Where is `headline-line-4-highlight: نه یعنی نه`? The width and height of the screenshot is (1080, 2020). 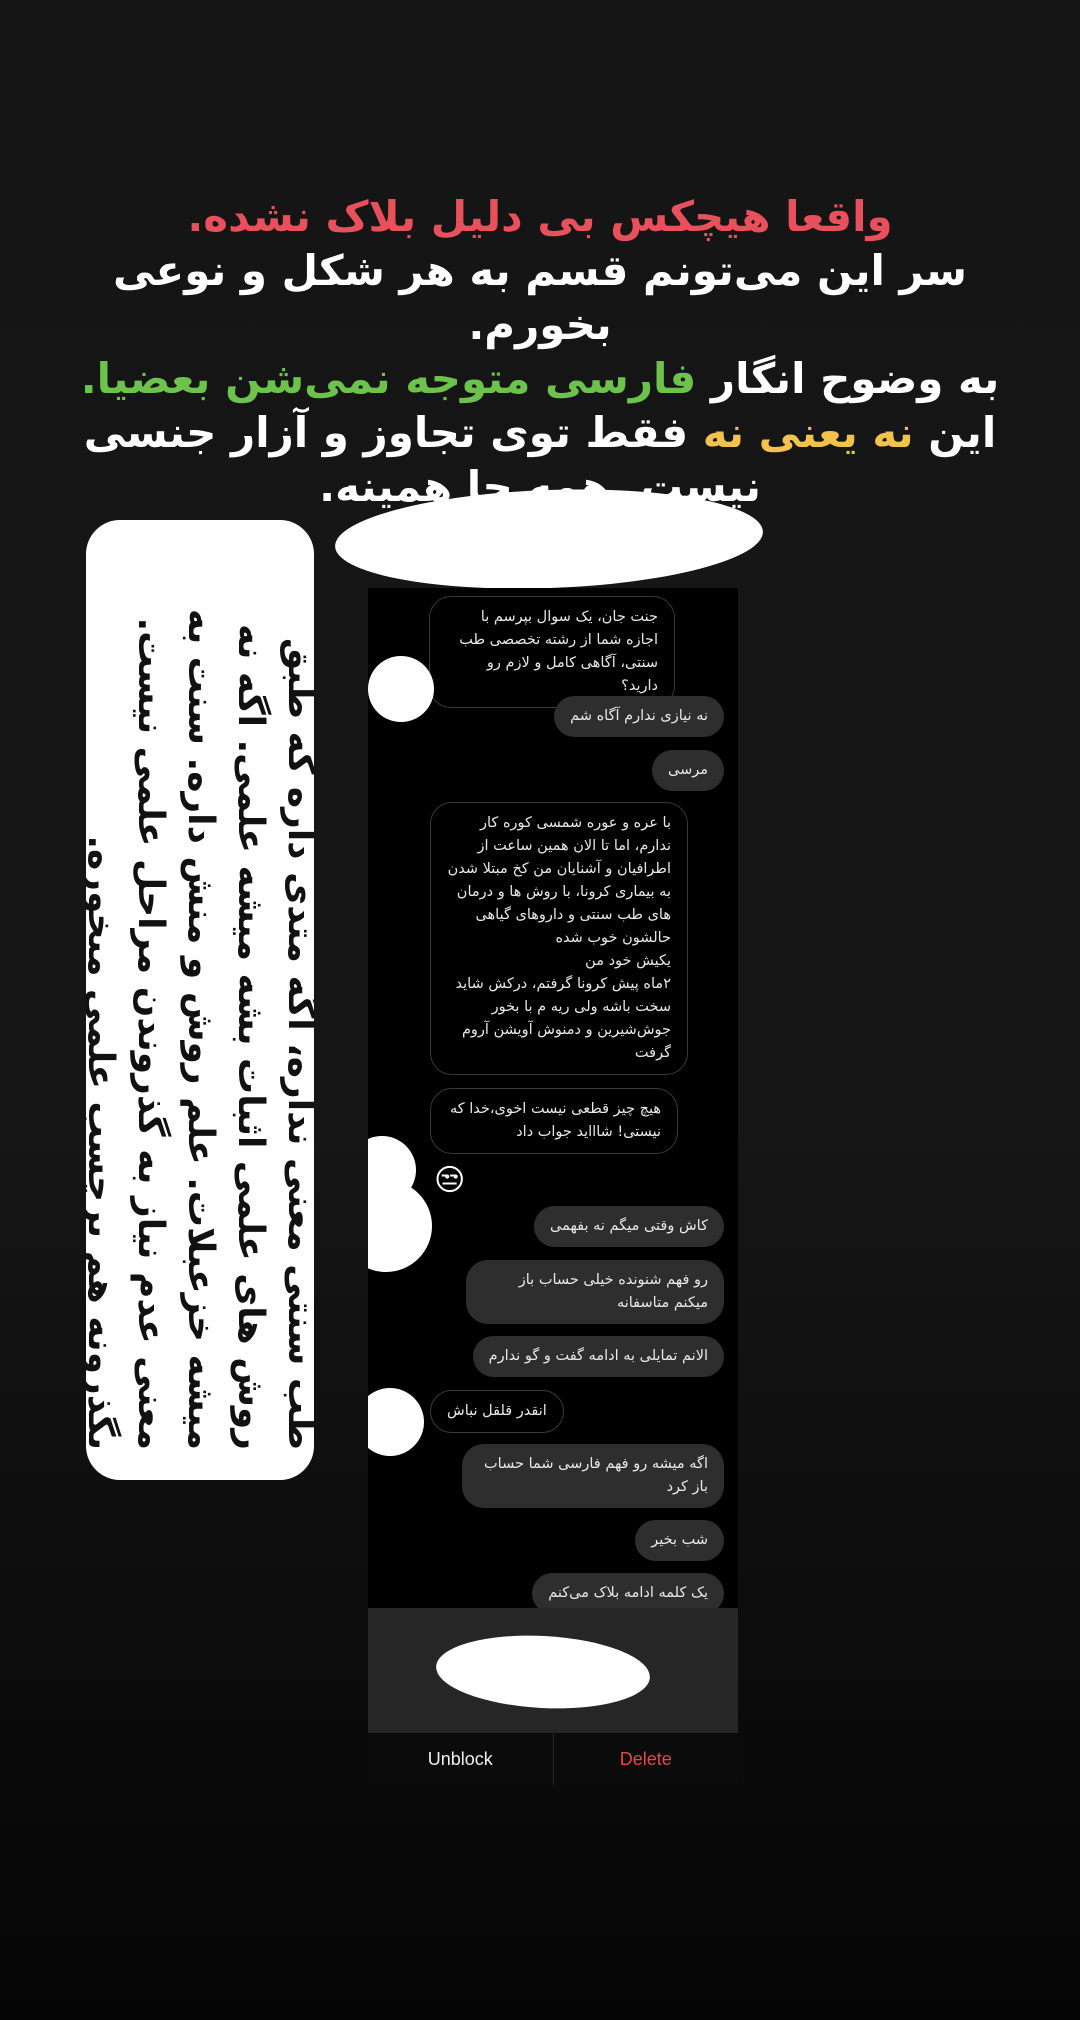
headline-line-4-highlight: نه یعنی نه is located at coordinates (808, 432).